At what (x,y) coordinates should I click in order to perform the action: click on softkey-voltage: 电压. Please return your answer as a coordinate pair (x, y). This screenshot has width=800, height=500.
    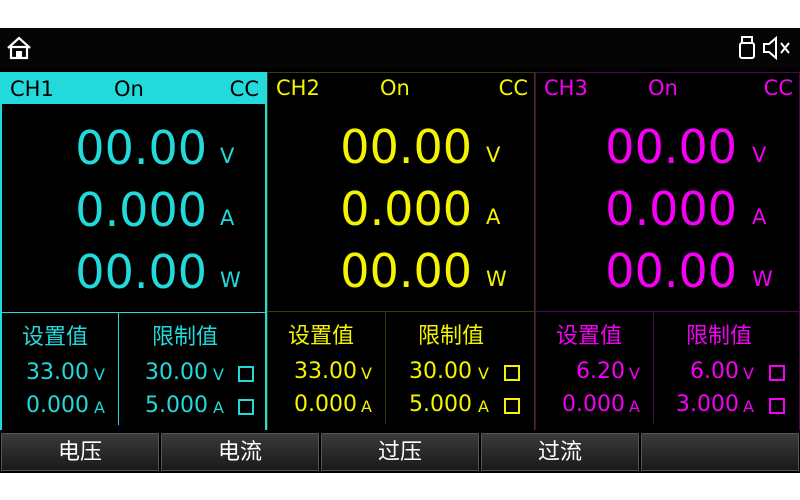
    Looking at the image, I should click on (80, 452).